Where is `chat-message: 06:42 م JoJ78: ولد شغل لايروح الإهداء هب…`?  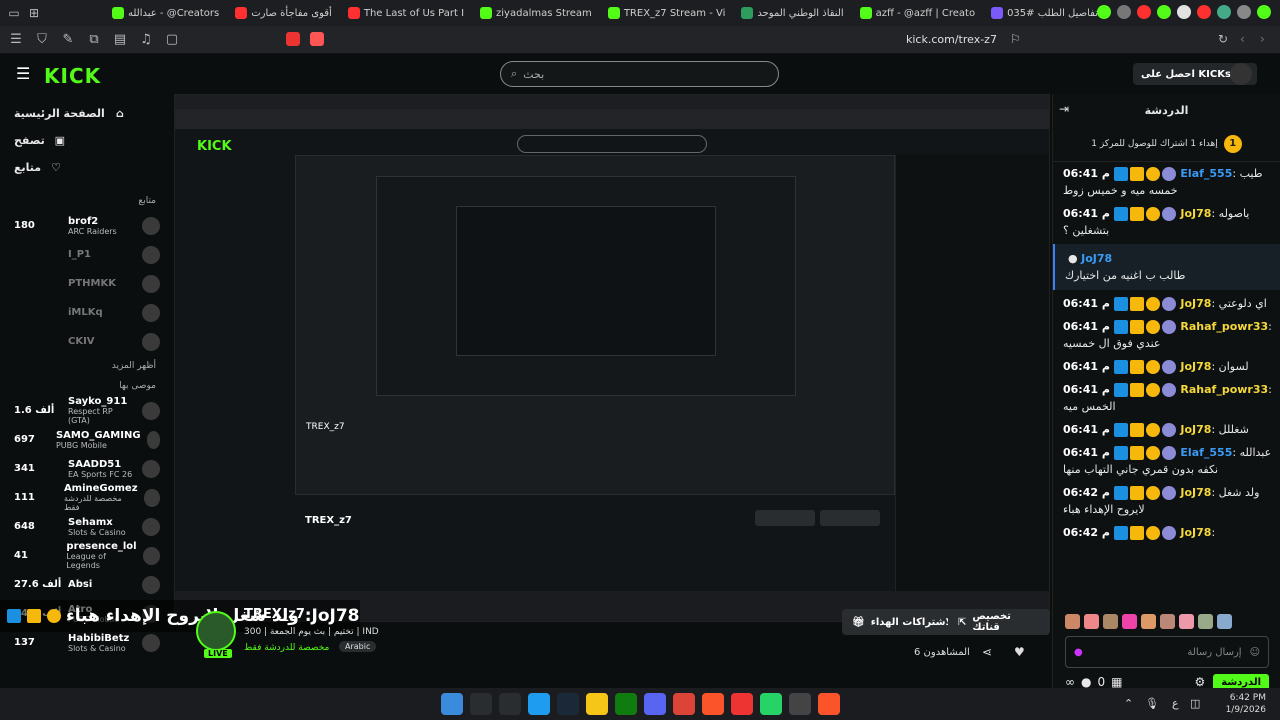
chat-message: 06:42 م JoJ78: ولد شغل لايروح الإهداء هب… is located at coordinates (1166, 501).